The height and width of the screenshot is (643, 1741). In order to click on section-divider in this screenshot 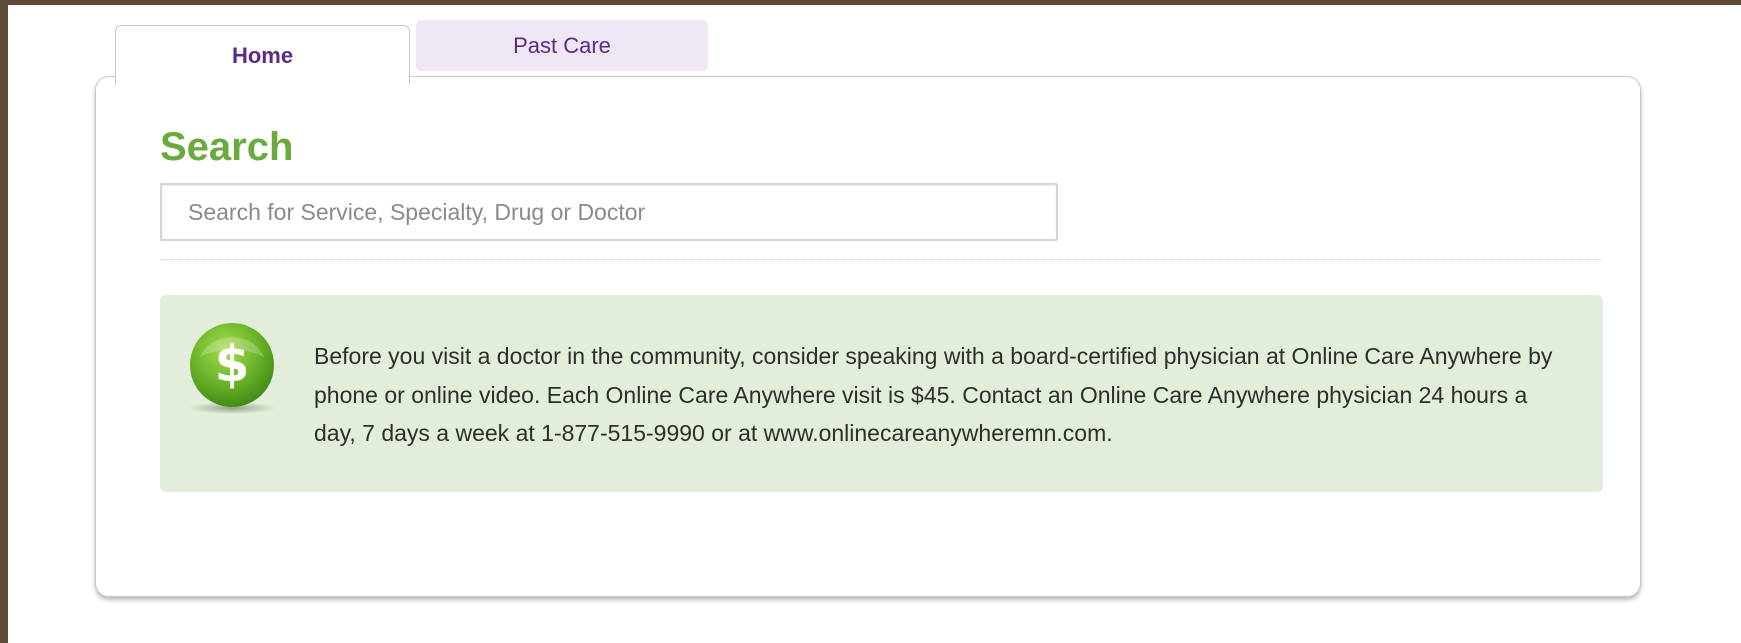, I will do `click(881, 259)`.